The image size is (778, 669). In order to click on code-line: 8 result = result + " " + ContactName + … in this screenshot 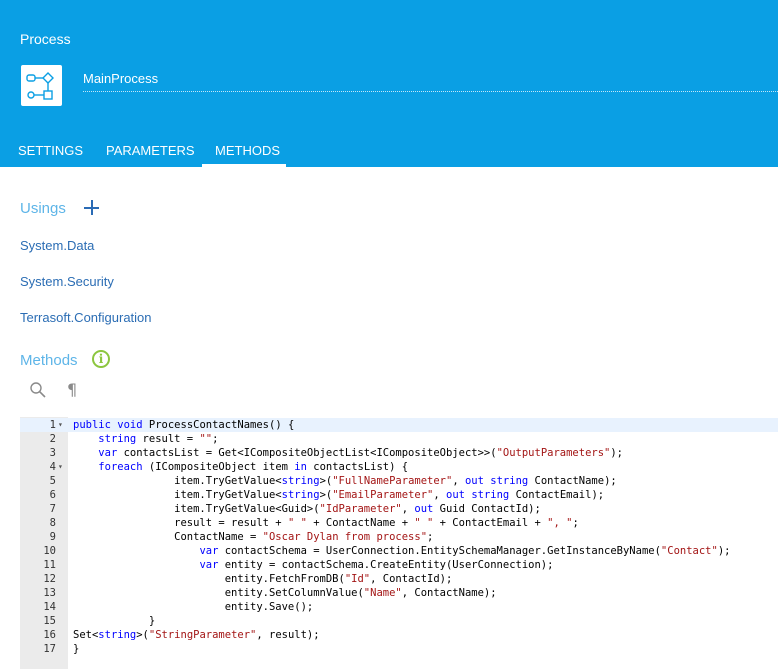, I will do `click(399, 523)`.